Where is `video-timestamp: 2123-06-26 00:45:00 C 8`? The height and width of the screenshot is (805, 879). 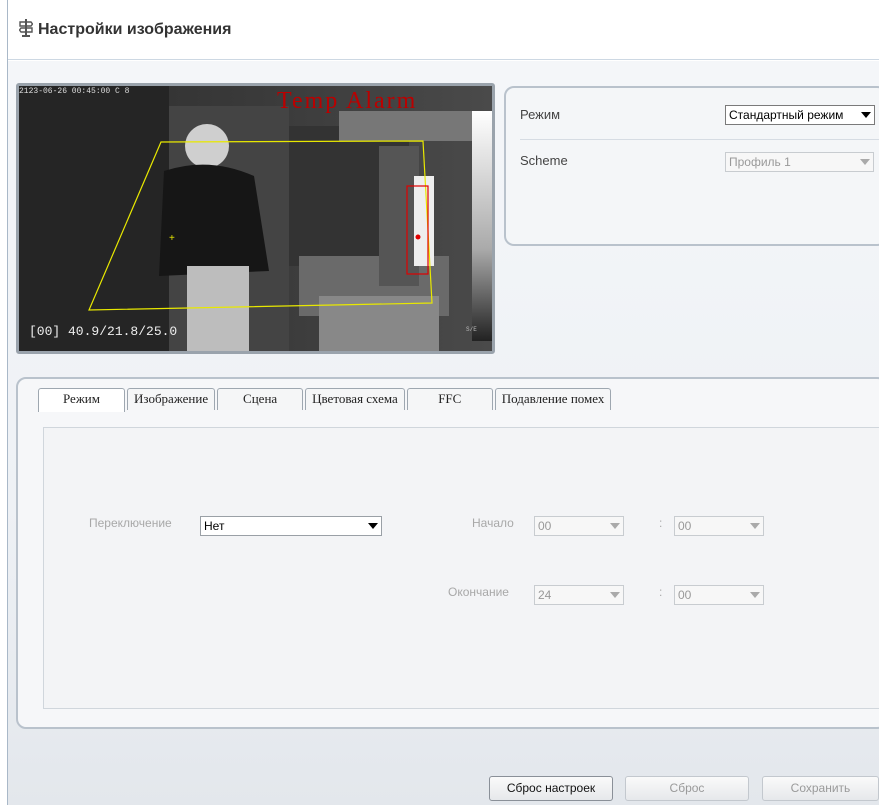 video-timestamp: 2123-06-26 00:45:00 C 8 is located at coordinates (74, 91).